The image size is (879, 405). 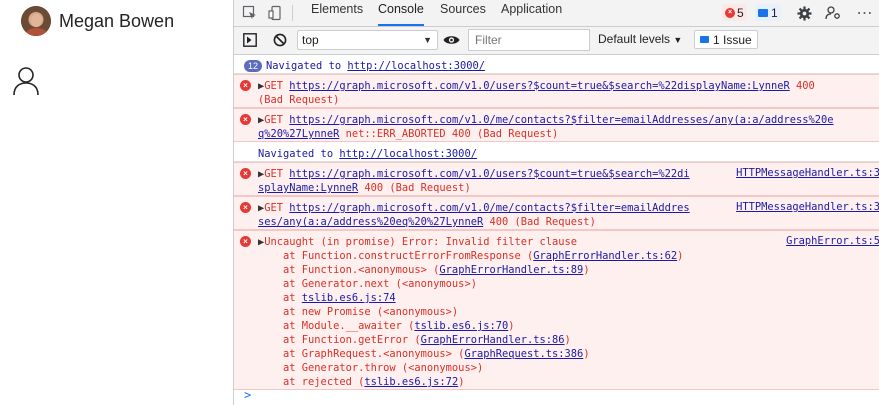 What do you see at coordinates (349, 270) in the screenshot?
I see `stack-frame-text: at Function.<anonymous> (` at bounding box center [349, 270].